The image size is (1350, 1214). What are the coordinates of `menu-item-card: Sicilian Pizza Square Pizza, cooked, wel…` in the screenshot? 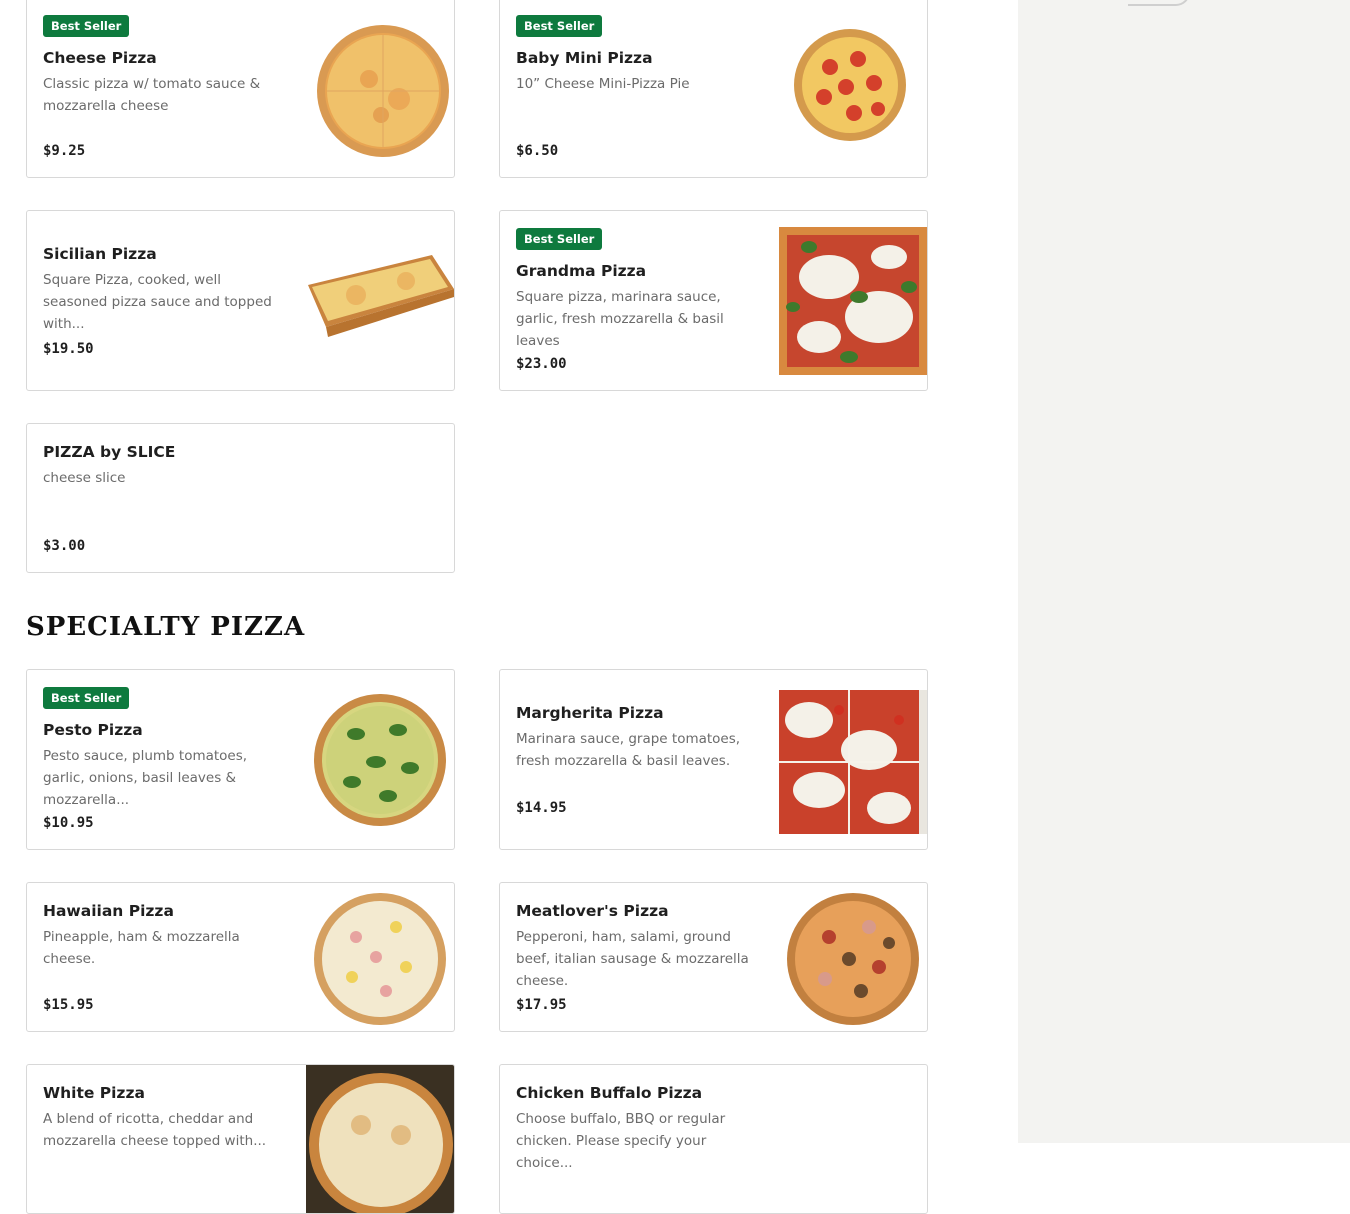 It's located at (240, 300).